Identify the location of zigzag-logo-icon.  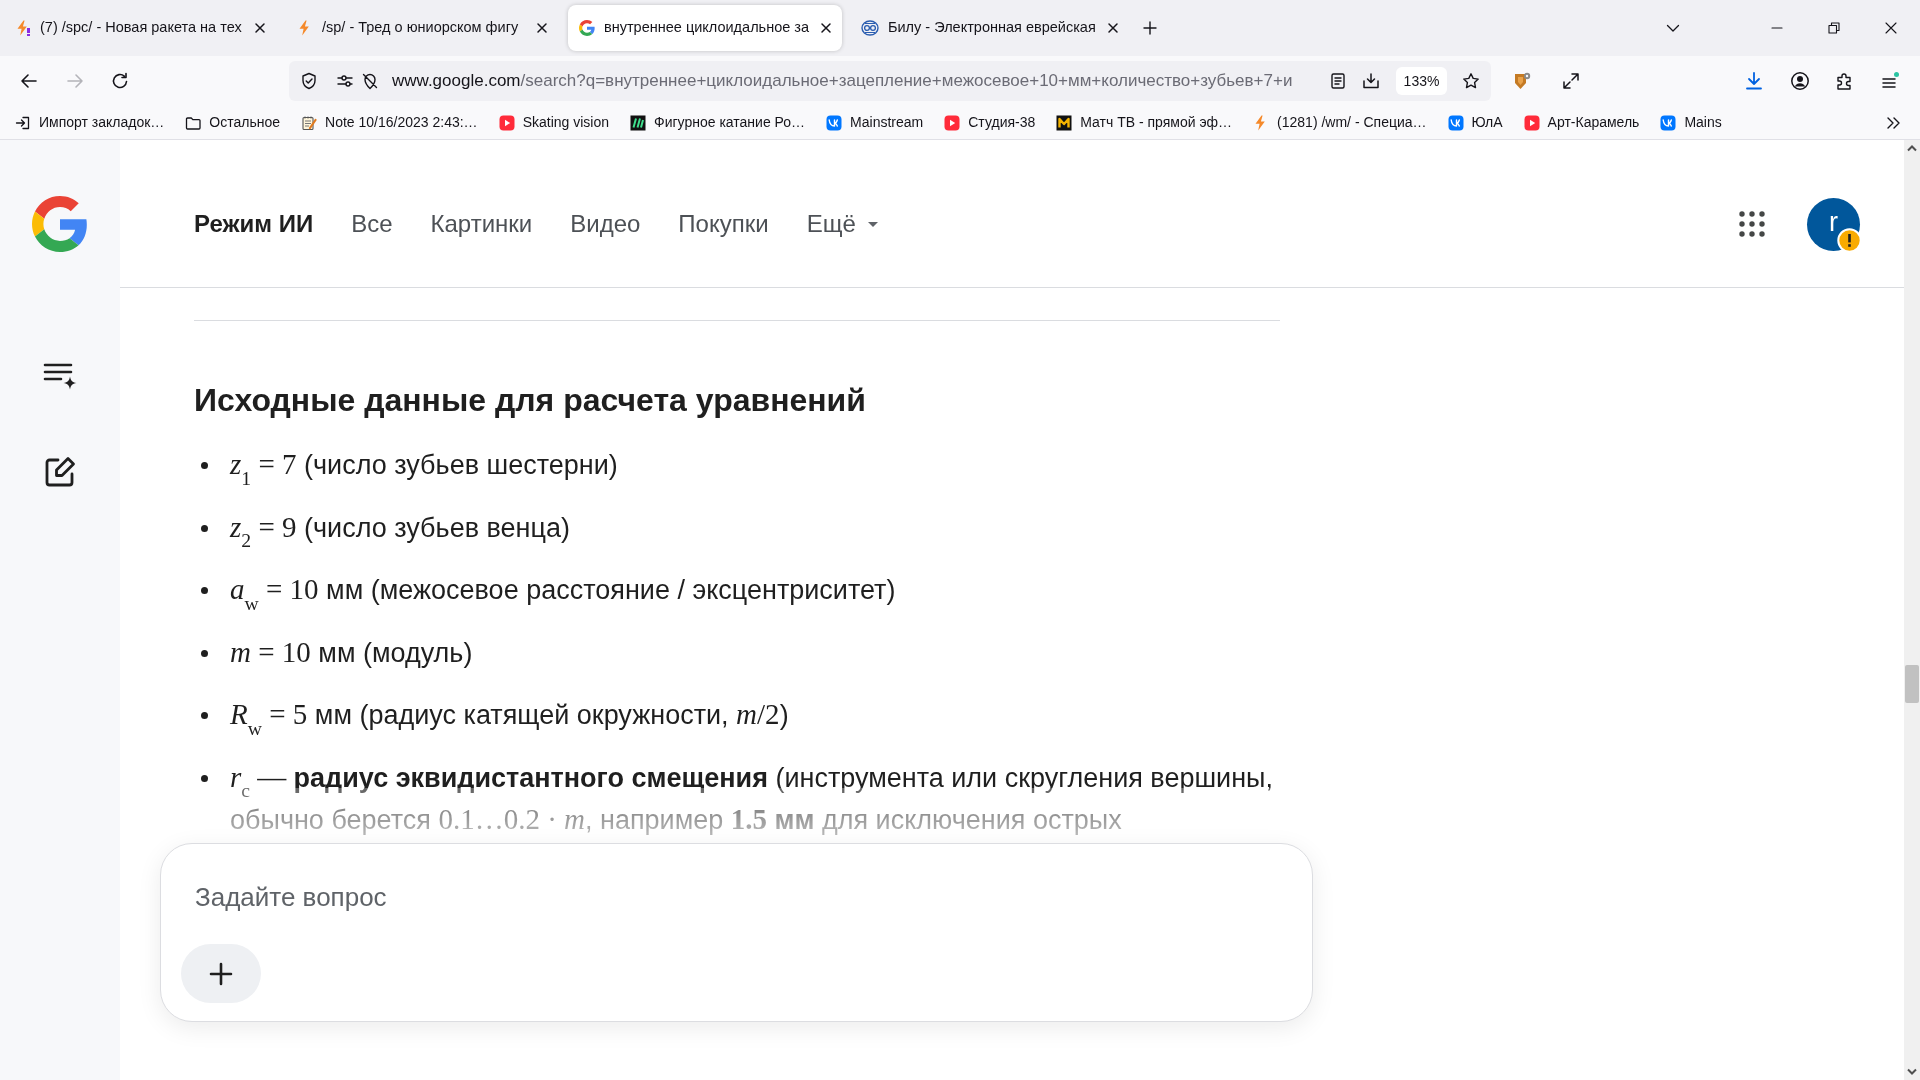
(1064, 122).